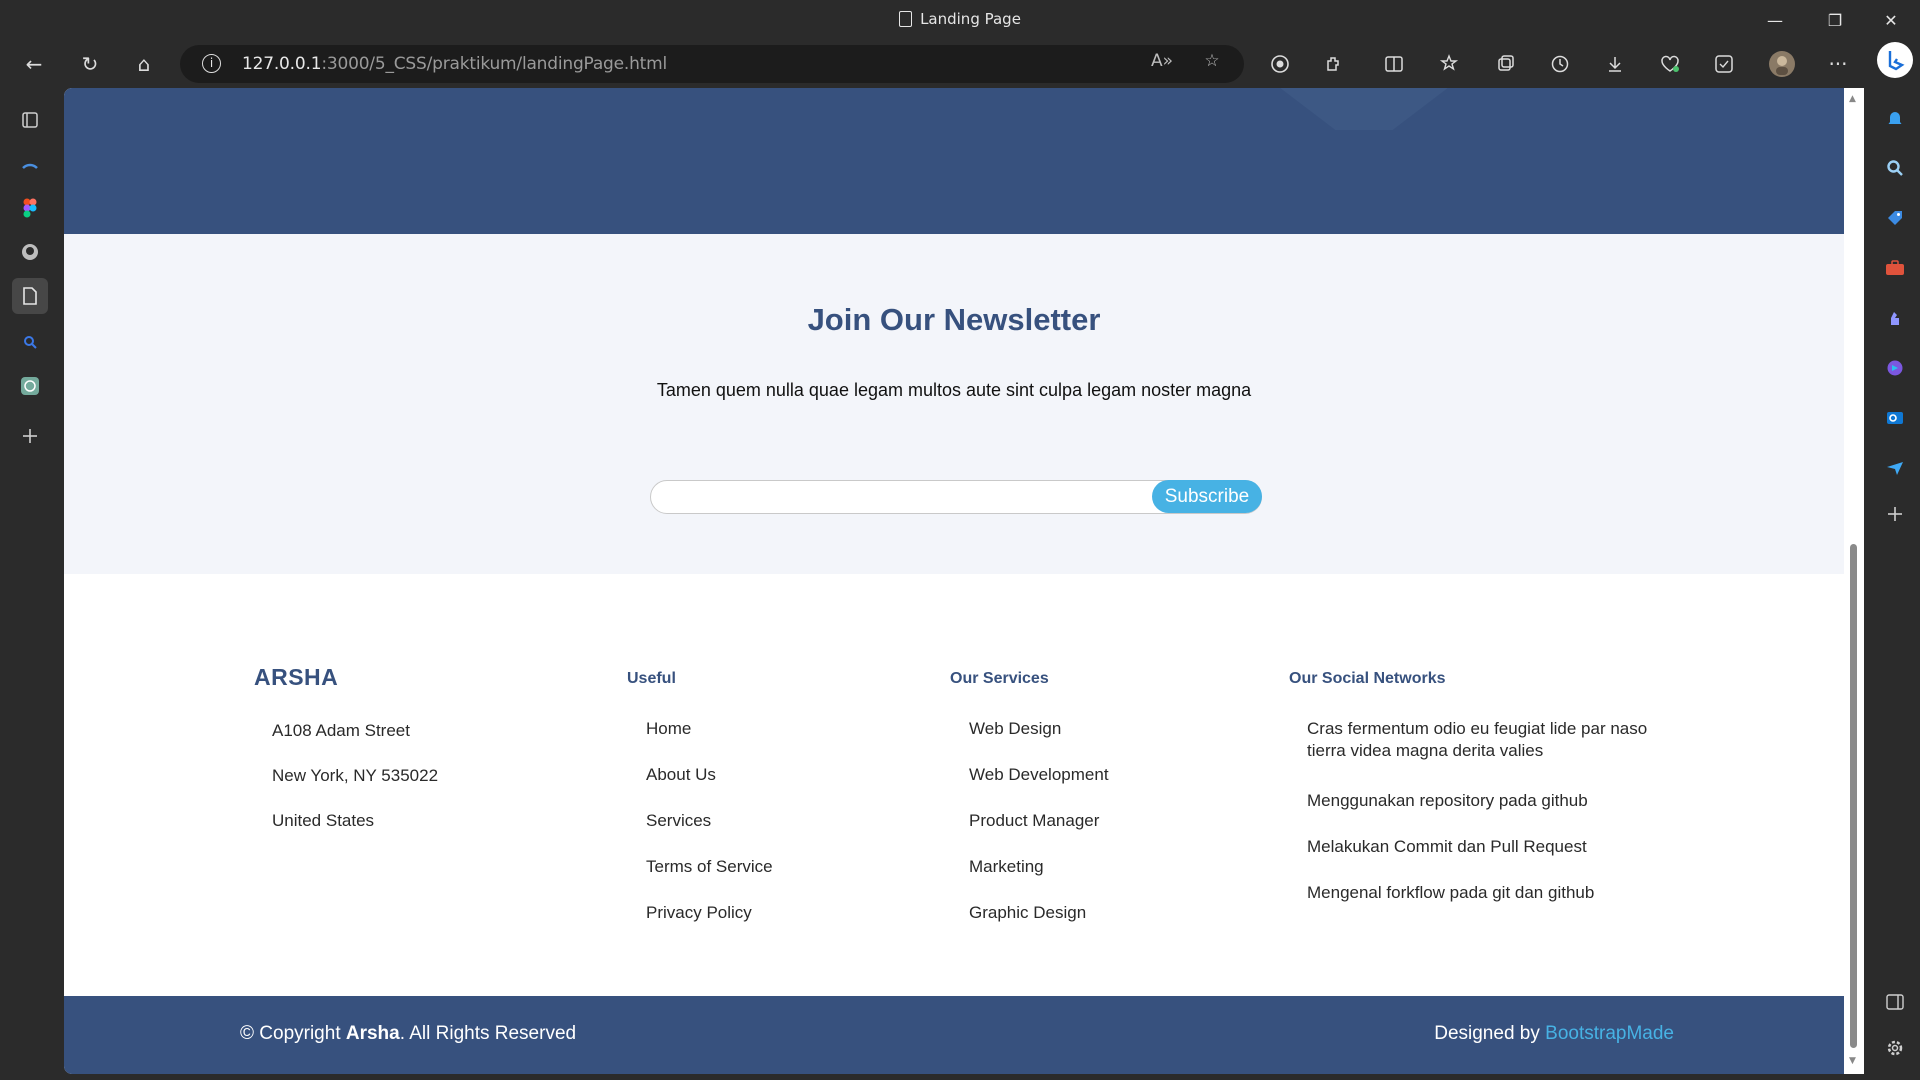  I want to click on service-link: Product Manager, so click(1039, 833).